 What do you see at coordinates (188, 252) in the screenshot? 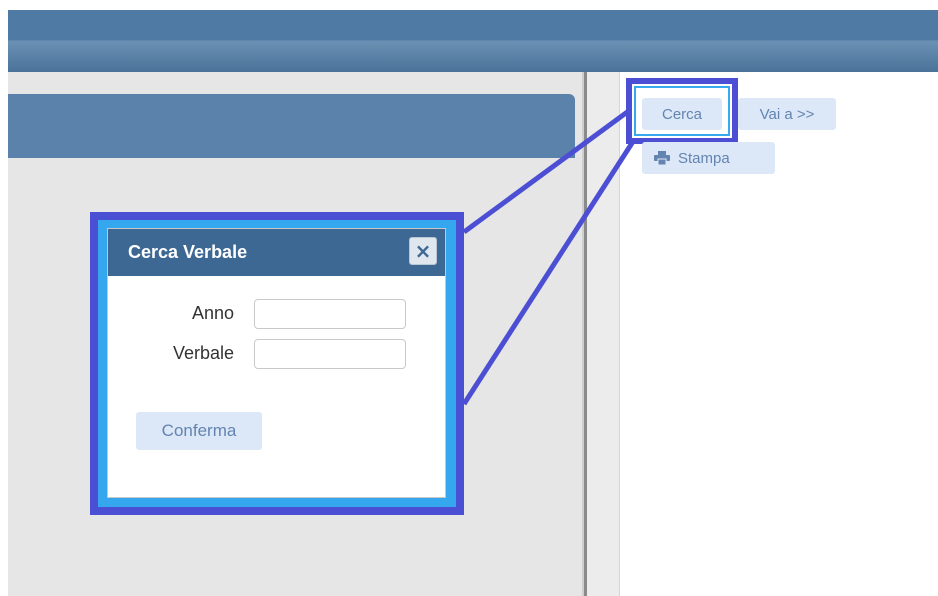
I see `dialog-title-text: Cerca Verbale` at bounding box center [188, 252].